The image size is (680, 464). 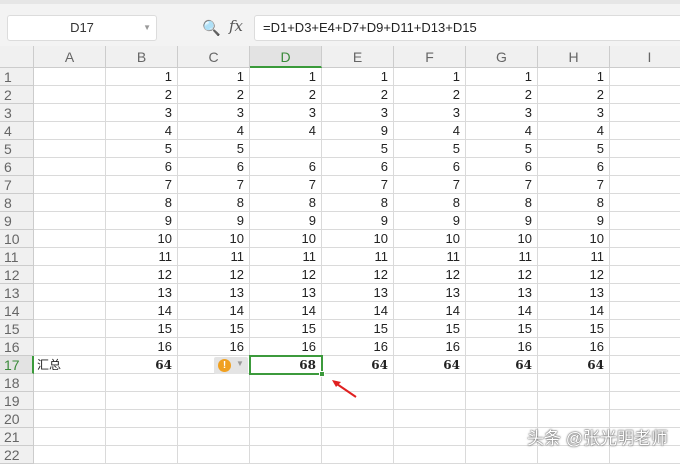 I want to click on cell-D19, so click(x=286, y=401).